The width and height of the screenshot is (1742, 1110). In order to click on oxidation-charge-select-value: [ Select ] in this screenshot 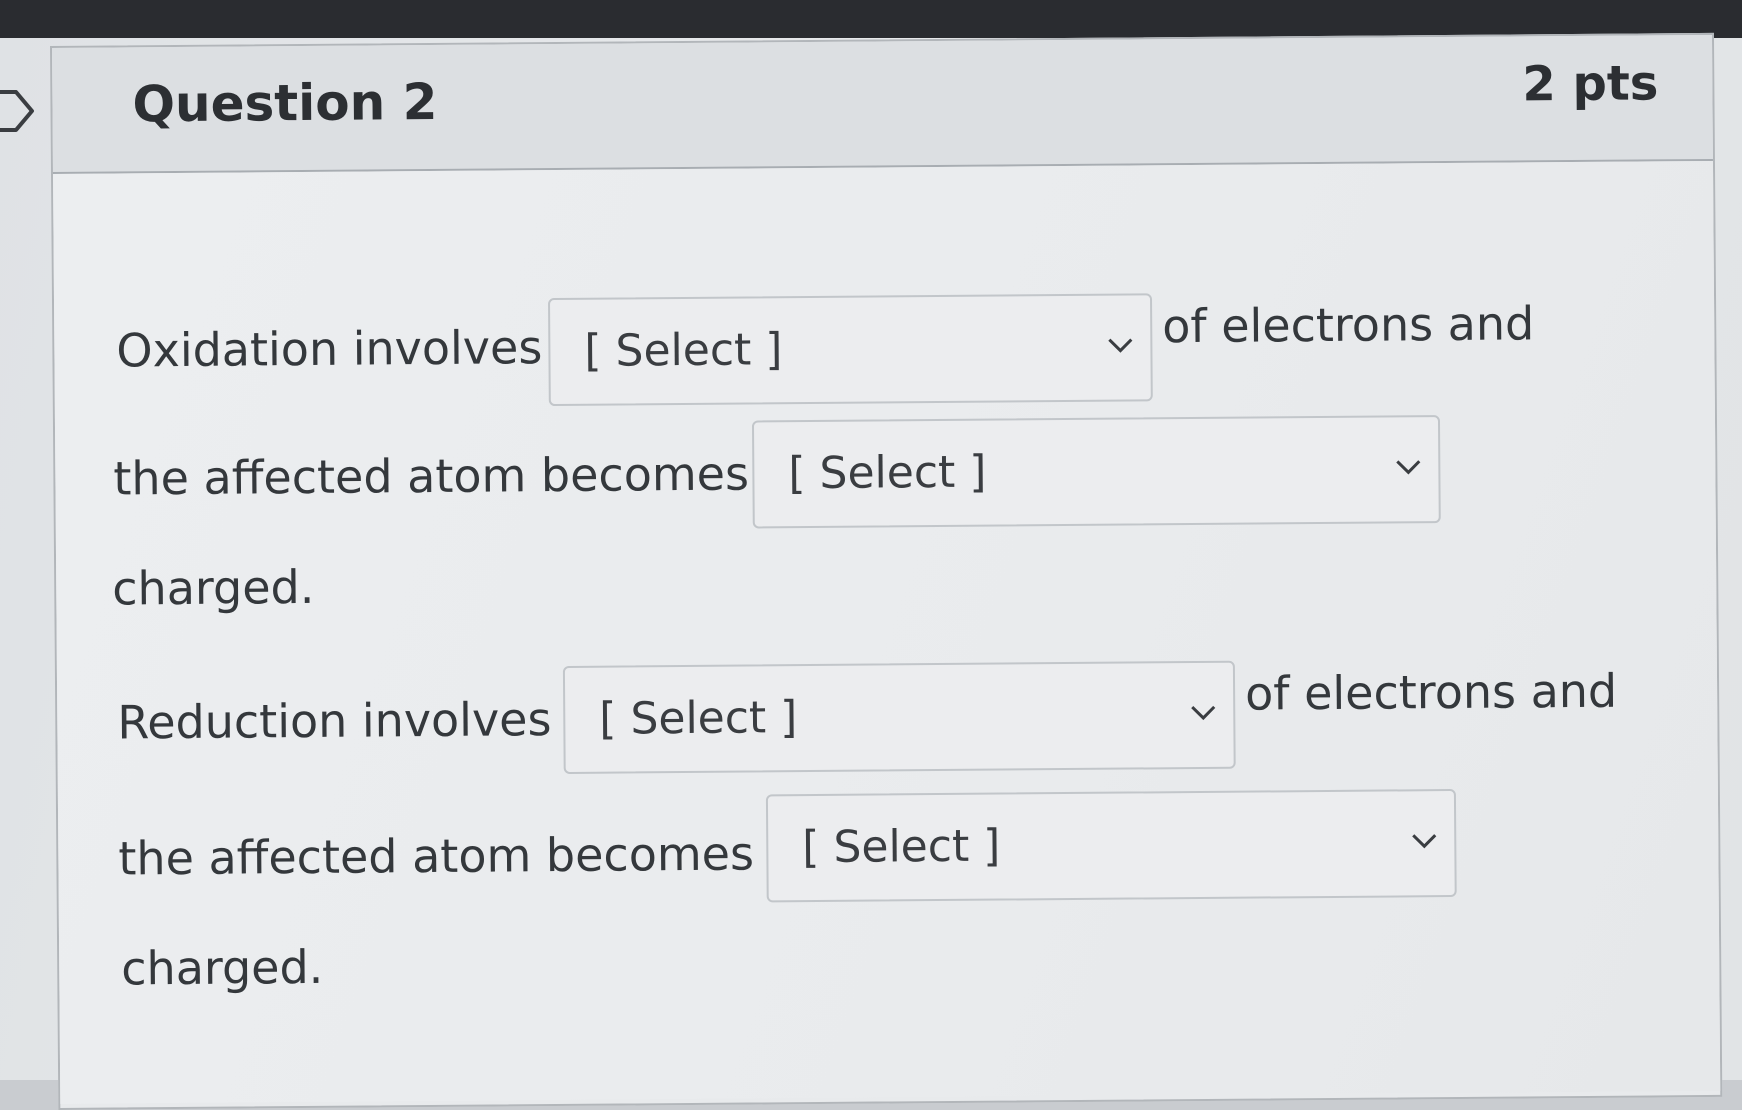, I will do `click(887, 473)`.